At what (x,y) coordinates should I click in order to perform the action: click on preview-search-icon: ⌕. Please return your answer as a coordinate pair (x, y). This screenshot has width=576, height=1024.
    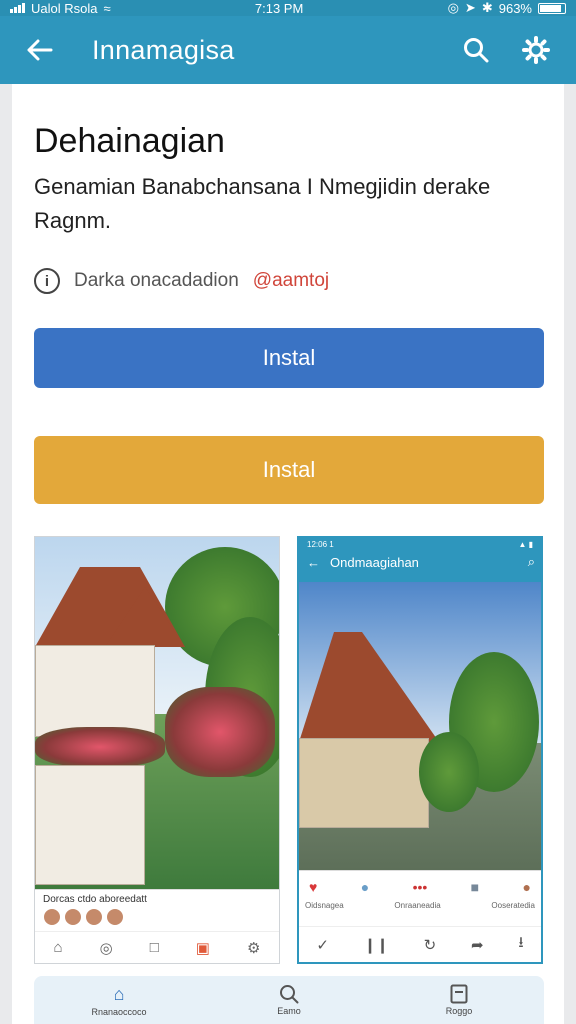
    Looking at the image, I should click on (531, 561).